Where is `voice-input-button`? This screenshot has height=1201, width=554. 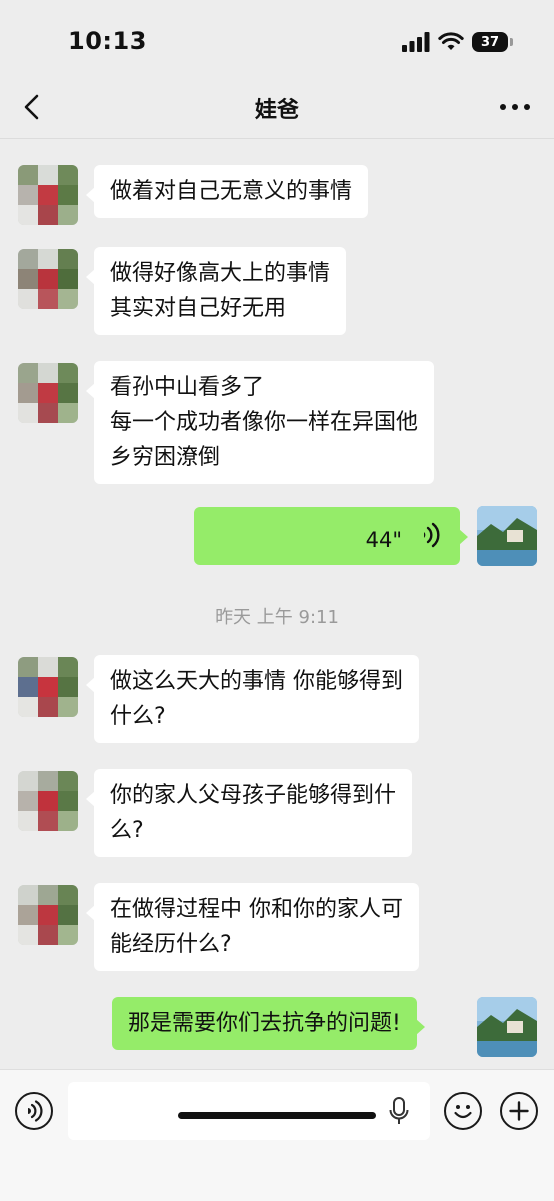 voice-input-button is located at coordinates (34, 1111).